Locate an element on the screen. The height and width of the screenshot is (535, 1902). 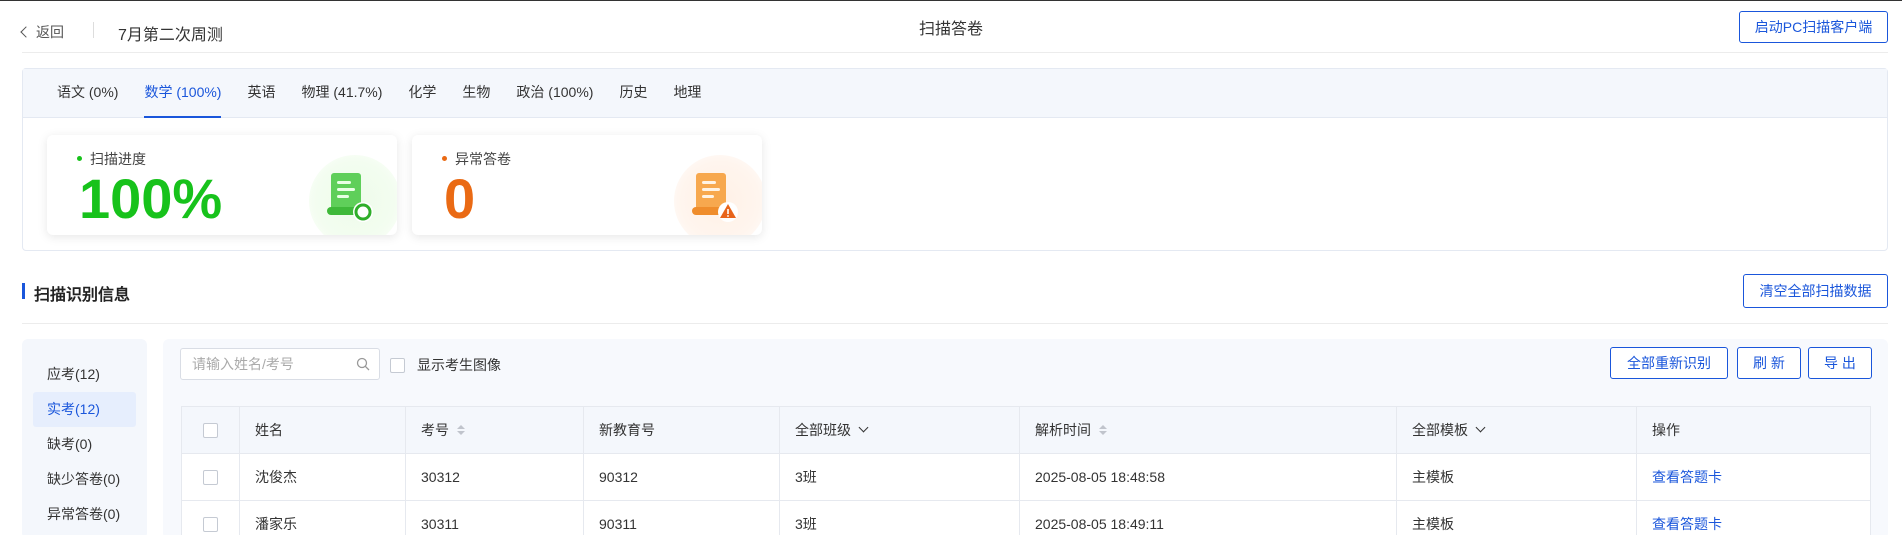
cell-name: 潘家乐 is located at coordinates (323, 518).